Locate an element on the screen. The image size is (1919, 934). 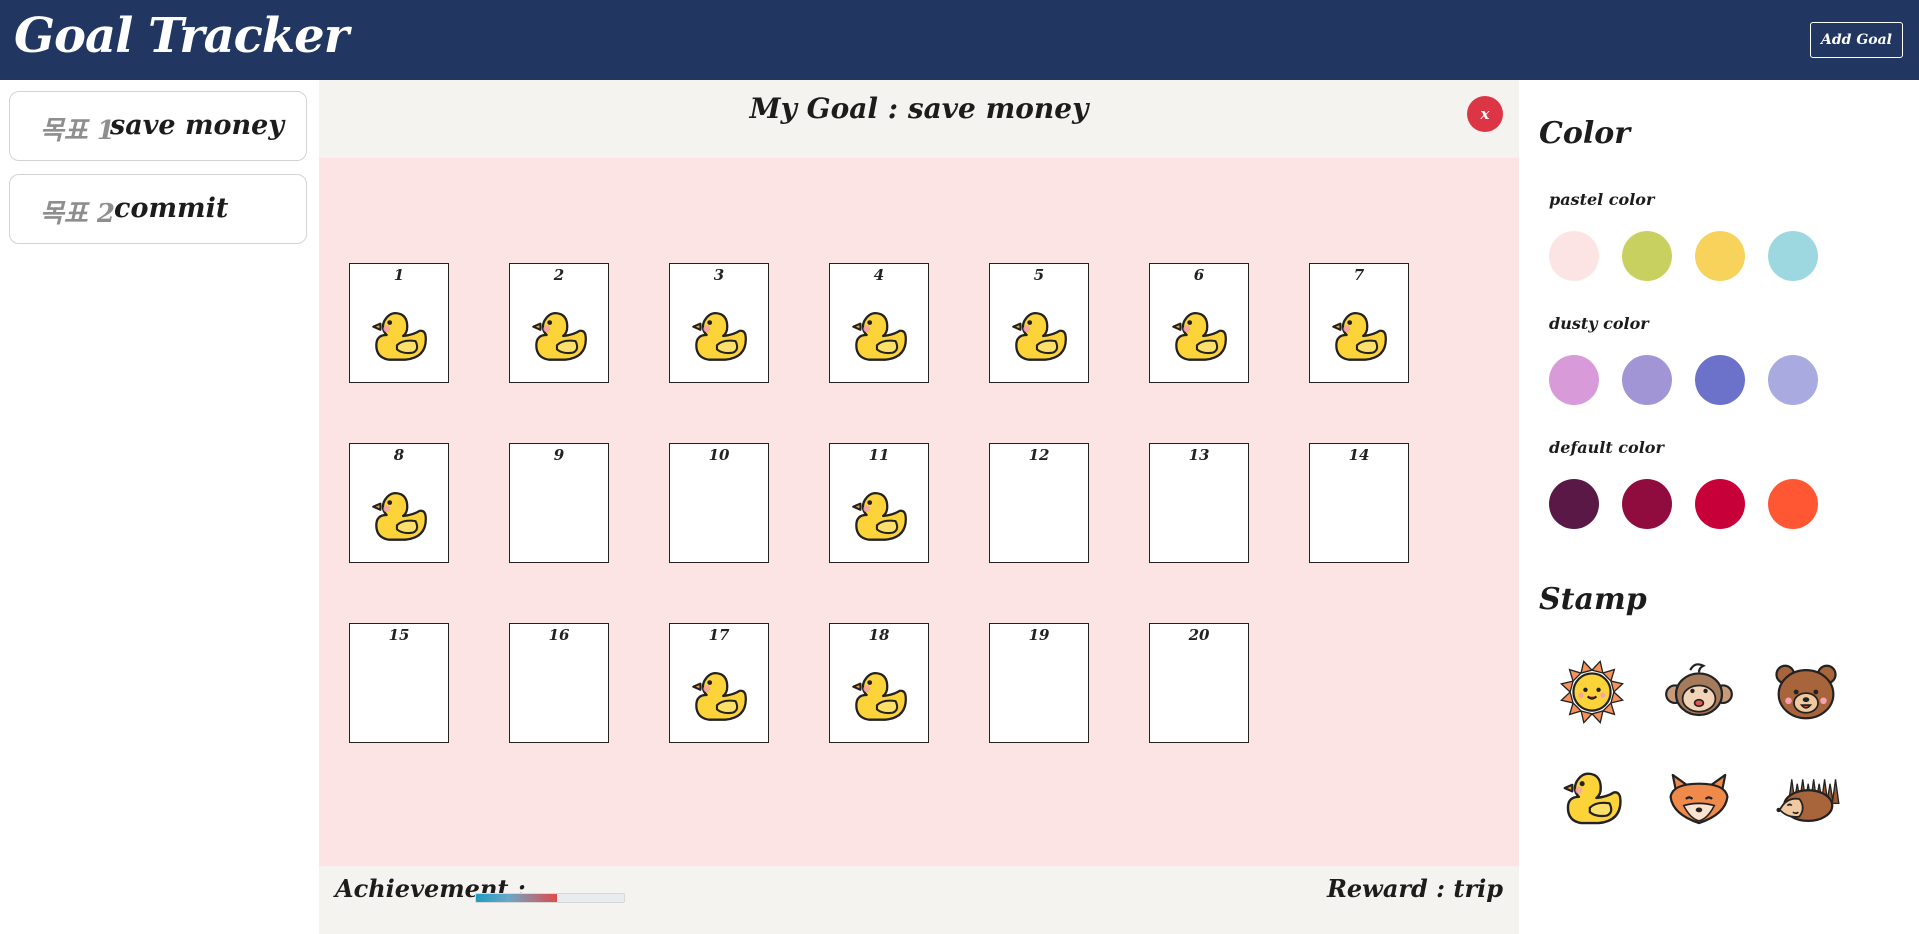
cell-number: 5 is located at coordinates (1039, 275).